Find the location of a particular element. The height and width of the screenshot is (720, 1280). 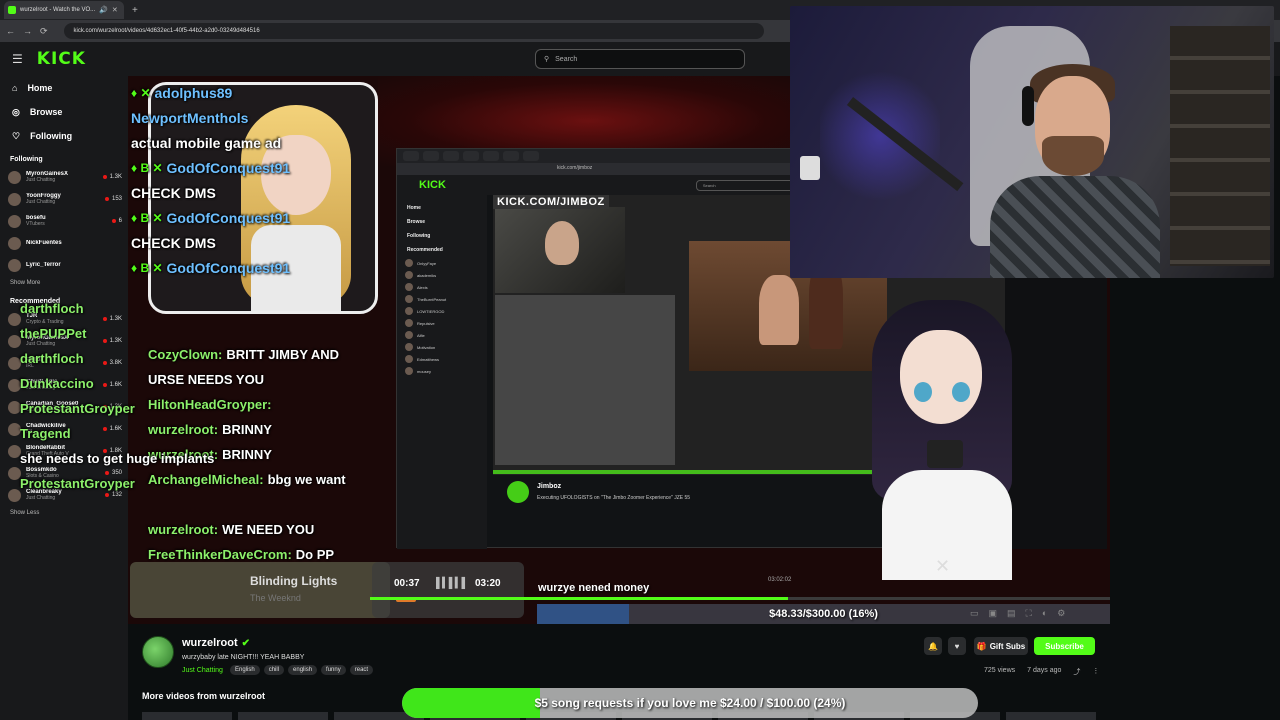

nav-label: Following is located at coordinates (51, 136).